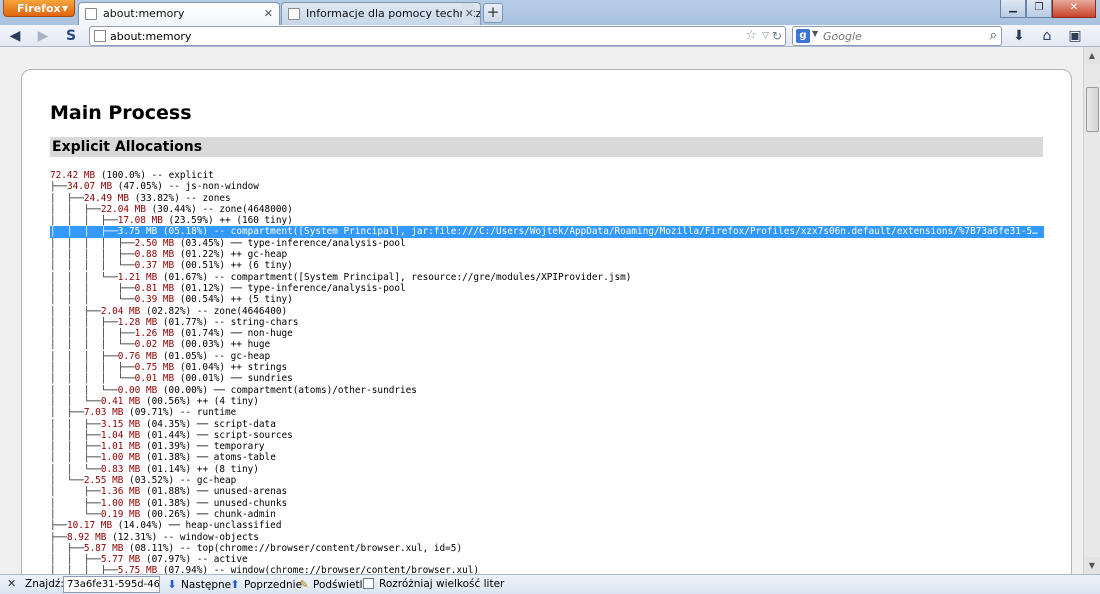 The image size is (1100, 594). I want to click on memory-percent: (00.01%), so click(202, 379).